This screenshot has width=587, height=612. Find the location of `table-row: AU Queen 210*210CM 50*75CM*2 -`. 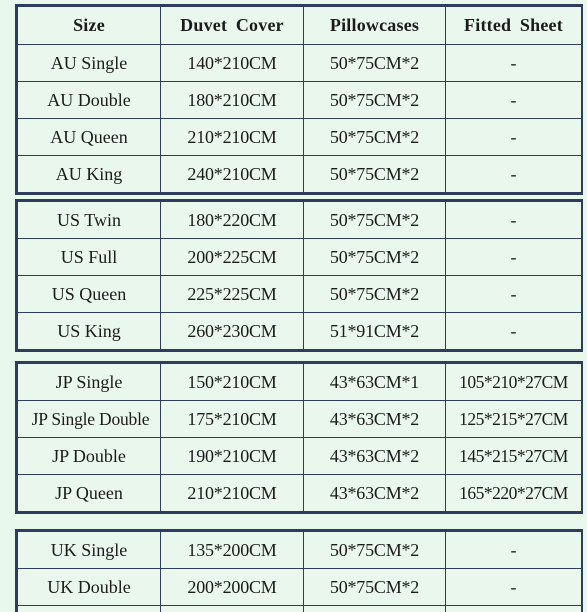

table-row: AU Queen 210*210CM 50*75CM*2 - is located at coordinates (299, 137).